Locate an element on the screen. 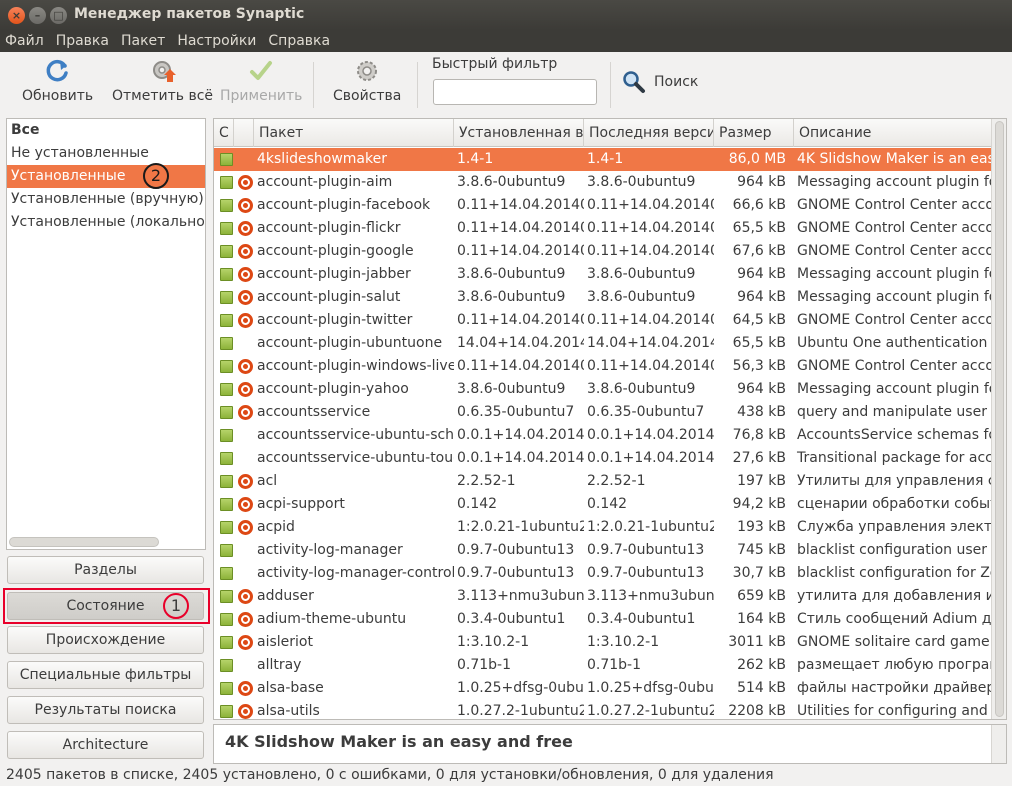 This screenshot has height=786, width=1012. menu-package: Пакет is located at coordinates (143, 41).